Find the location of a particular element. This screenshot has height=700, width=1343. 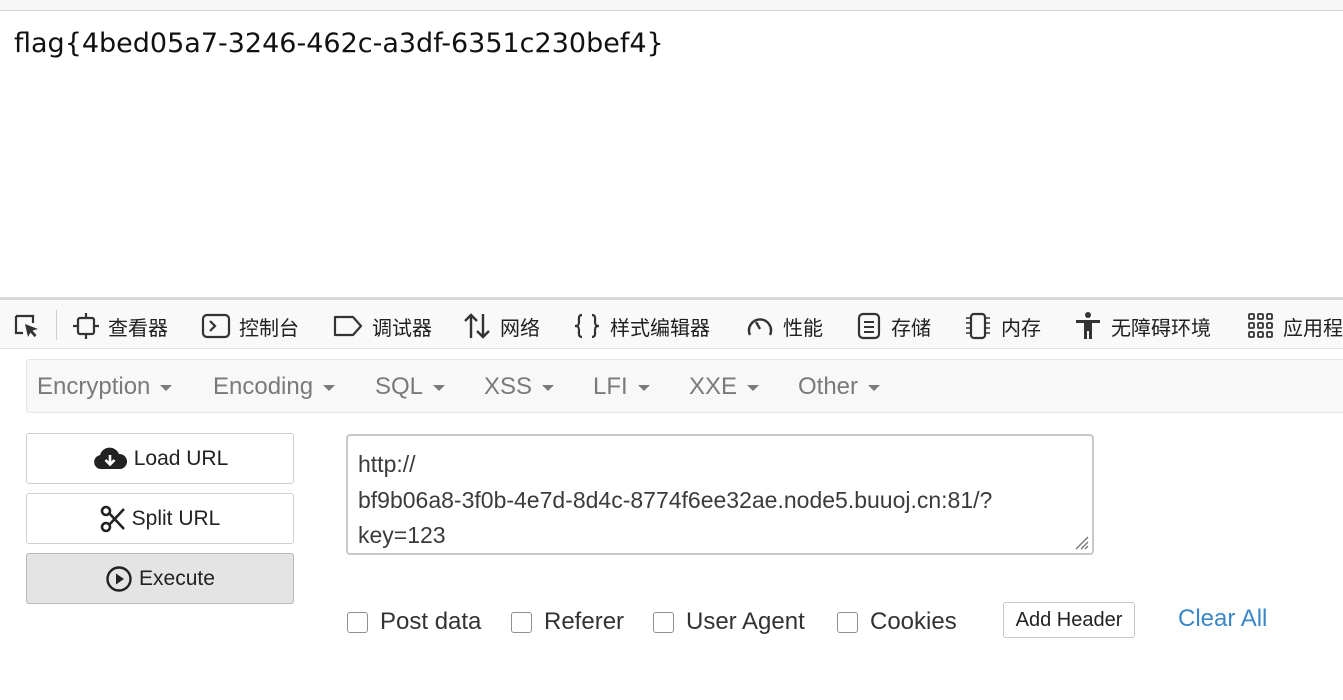

tab-label: 内存 is located at coordinates (1021, 327).